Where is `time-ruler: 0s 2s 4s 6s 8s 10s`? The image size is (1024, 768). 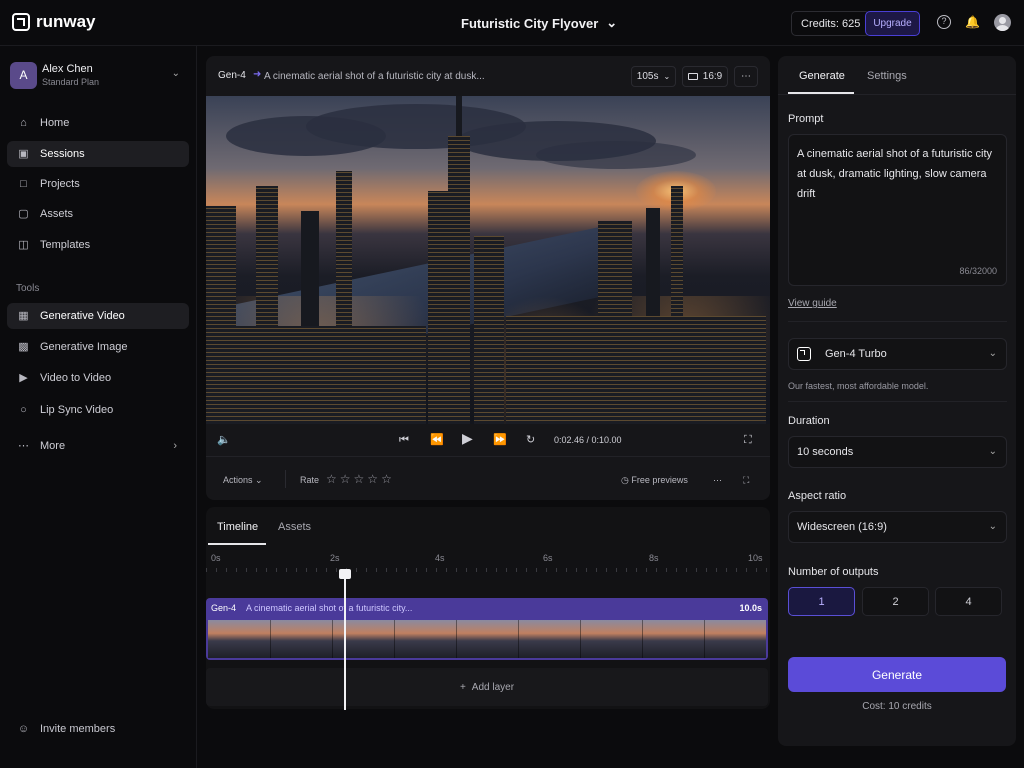
time-ruler: 0s 2s 4s 6s 8s 10s is located at coordinates (488, 563).